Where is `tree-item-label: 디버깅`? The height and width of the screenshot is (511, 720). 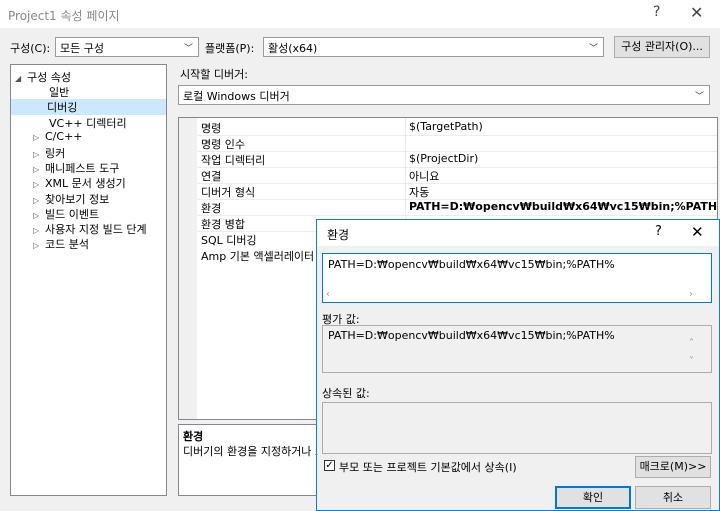 tree-item-label: 디버깅 is located at coordinates (62, 108).